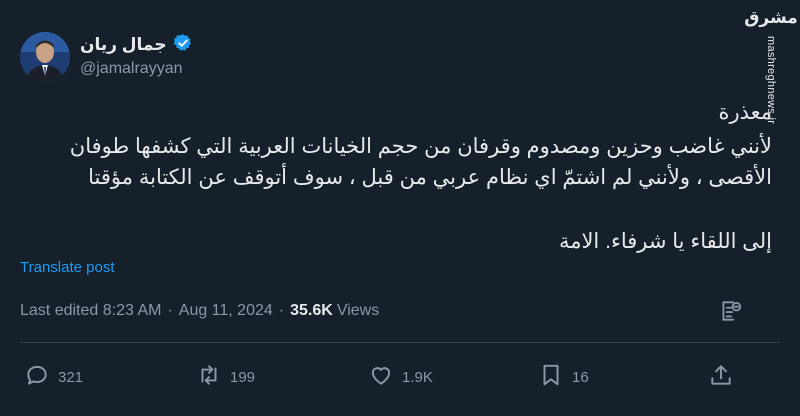  Describe the element at coordinates (665, 241) in the screenshot. I see `tweet-text-line-4: إلى اللقاء يا شرفاء. الامة` at that location.